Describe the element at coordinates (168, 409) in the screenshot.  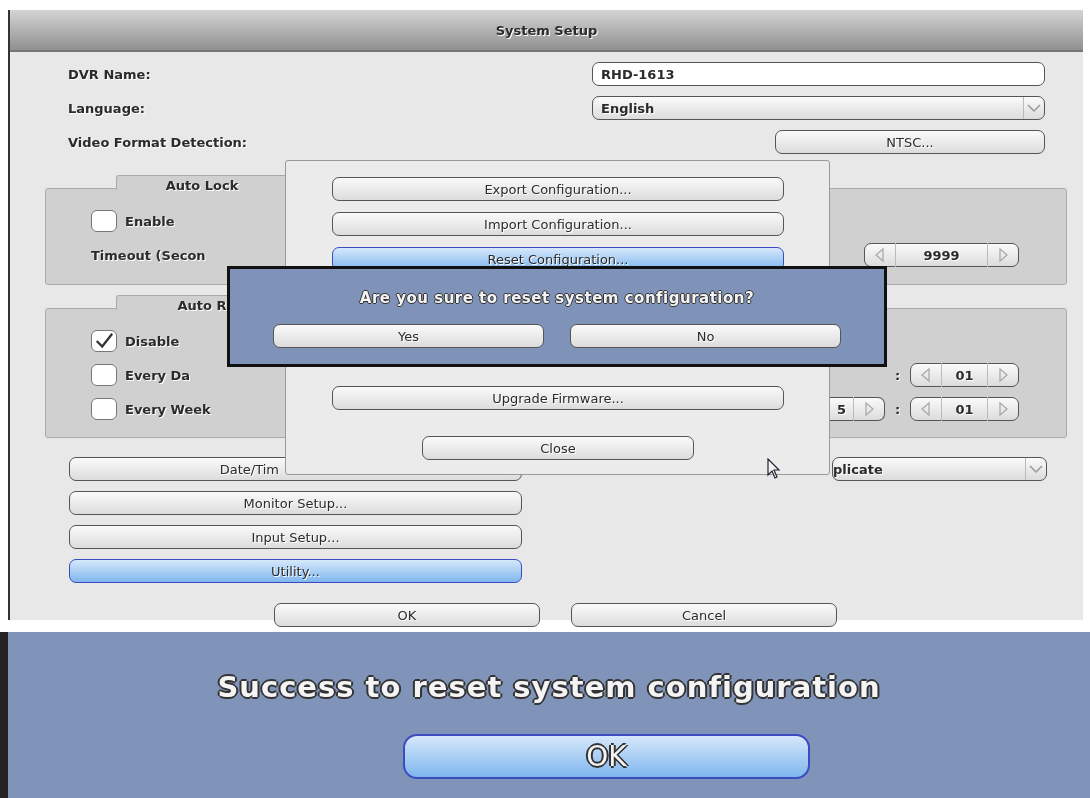
I see `checkbox-label: Every Week` at that location.